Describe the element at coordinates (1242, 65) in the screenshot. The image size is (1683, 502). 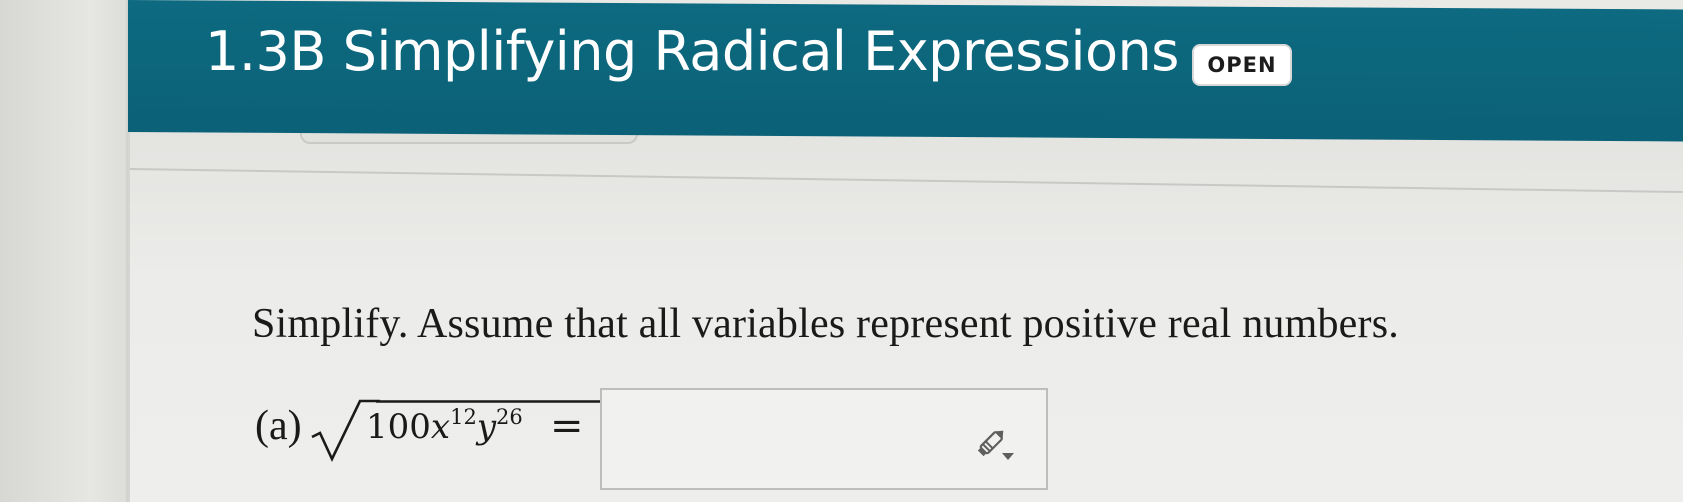
I see `open-status-badge: OPEN` at that location.